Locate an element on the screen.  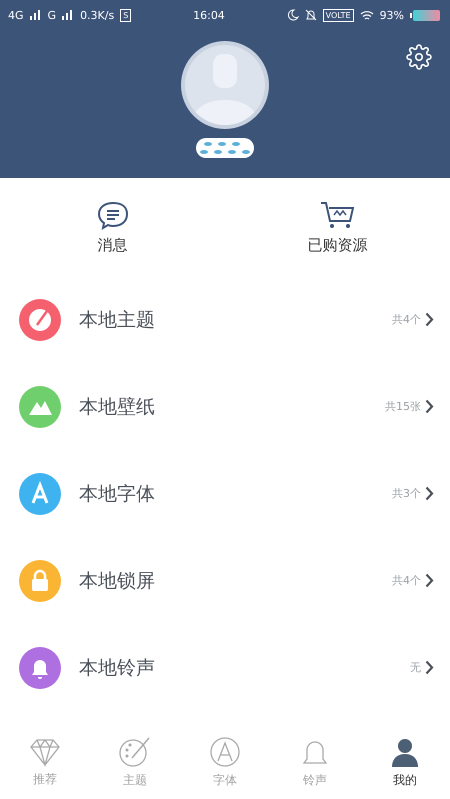
item-count: 无 is located at coordinates (415, 667).